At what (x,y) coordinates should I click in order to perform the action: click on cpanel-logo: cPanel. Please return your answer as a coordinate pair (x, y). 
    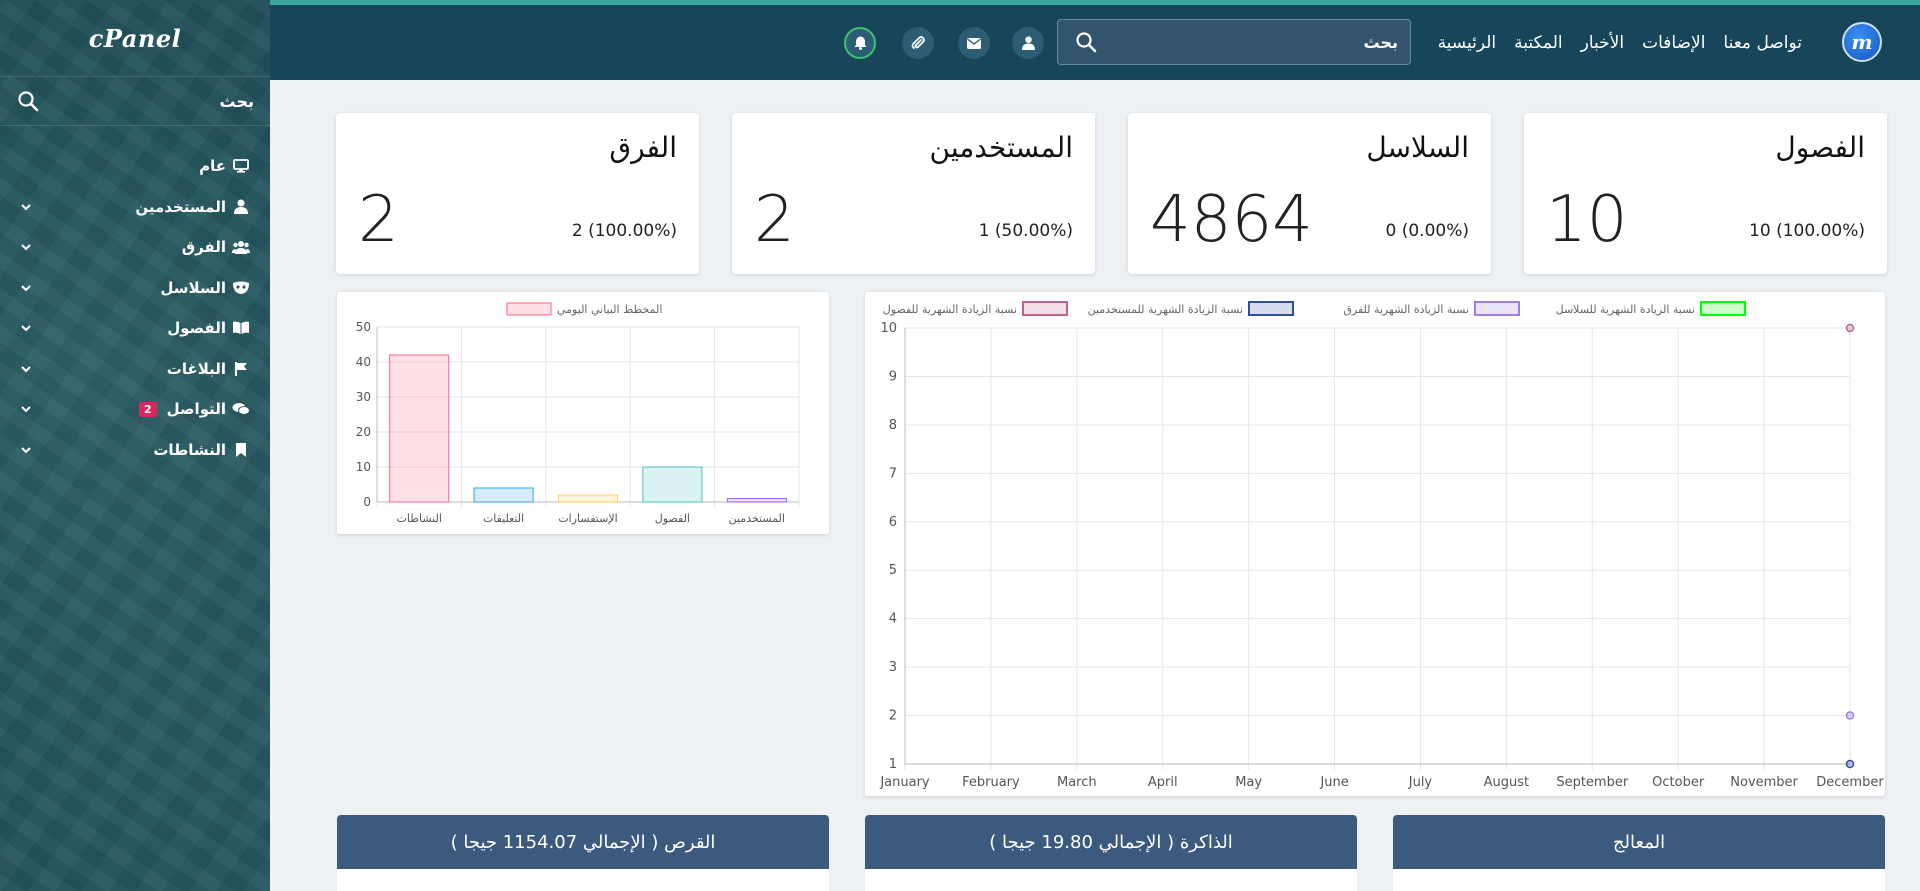
    Looking at the image, I should click on (135, 38).